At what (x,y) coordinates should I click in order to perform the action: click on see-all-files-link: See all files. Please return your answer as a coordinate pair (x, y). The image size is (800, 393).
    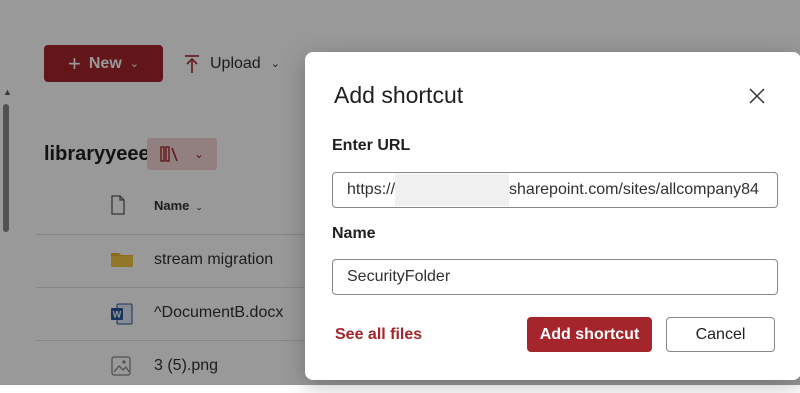
    Looking at the image, I should click on (378, 335).